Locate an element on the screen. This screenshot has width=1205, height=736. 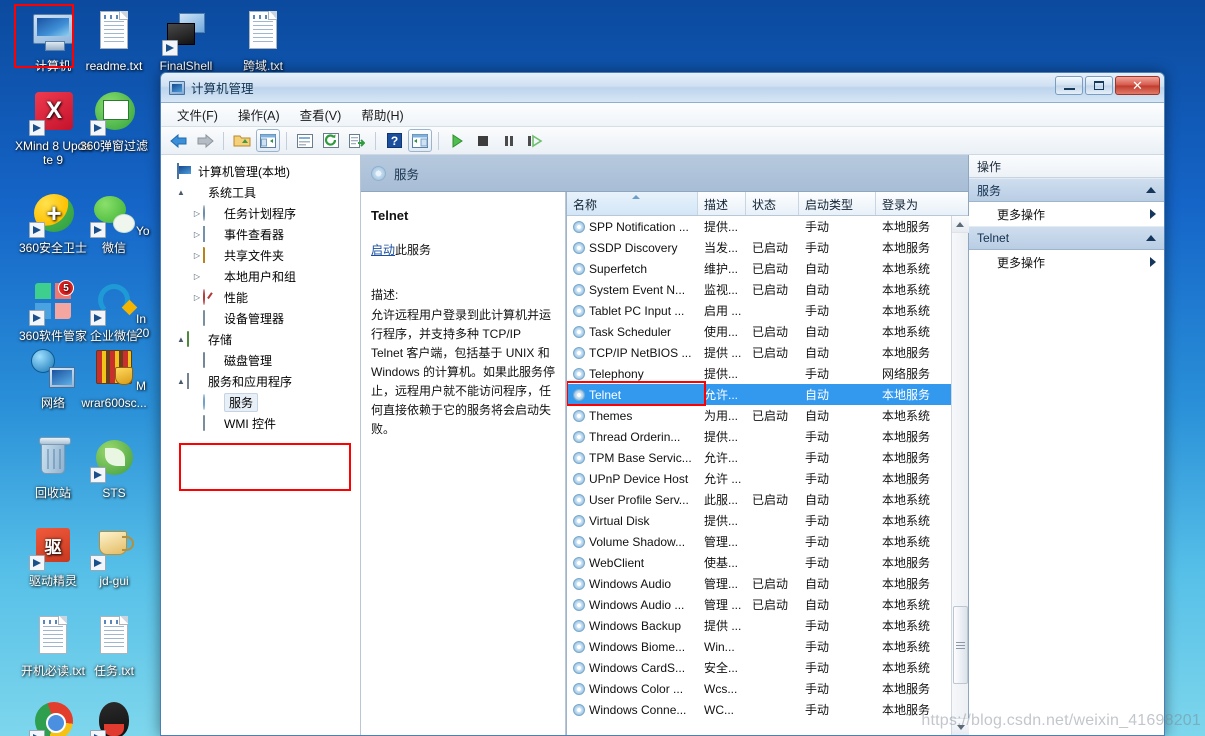
up-folder-icon is located at coordinates (242, 140).